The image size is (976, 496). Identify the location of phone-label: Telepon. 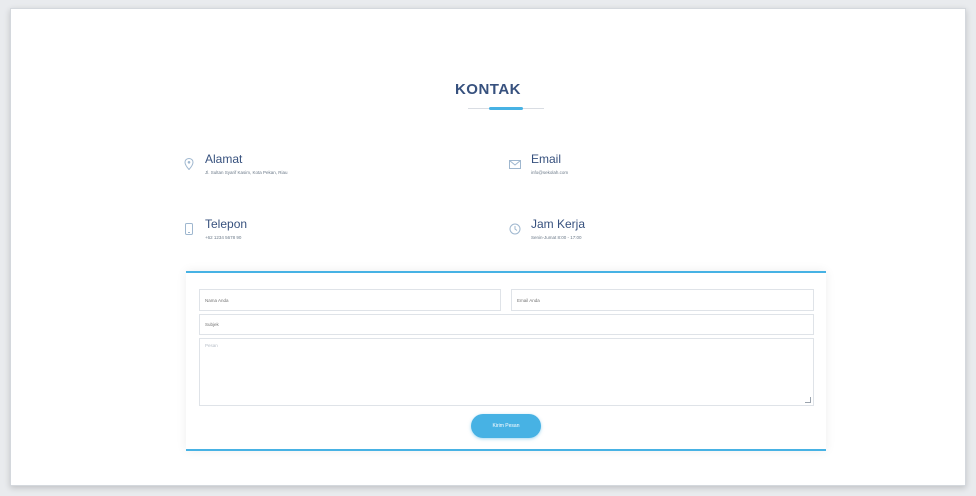
(226, 224).